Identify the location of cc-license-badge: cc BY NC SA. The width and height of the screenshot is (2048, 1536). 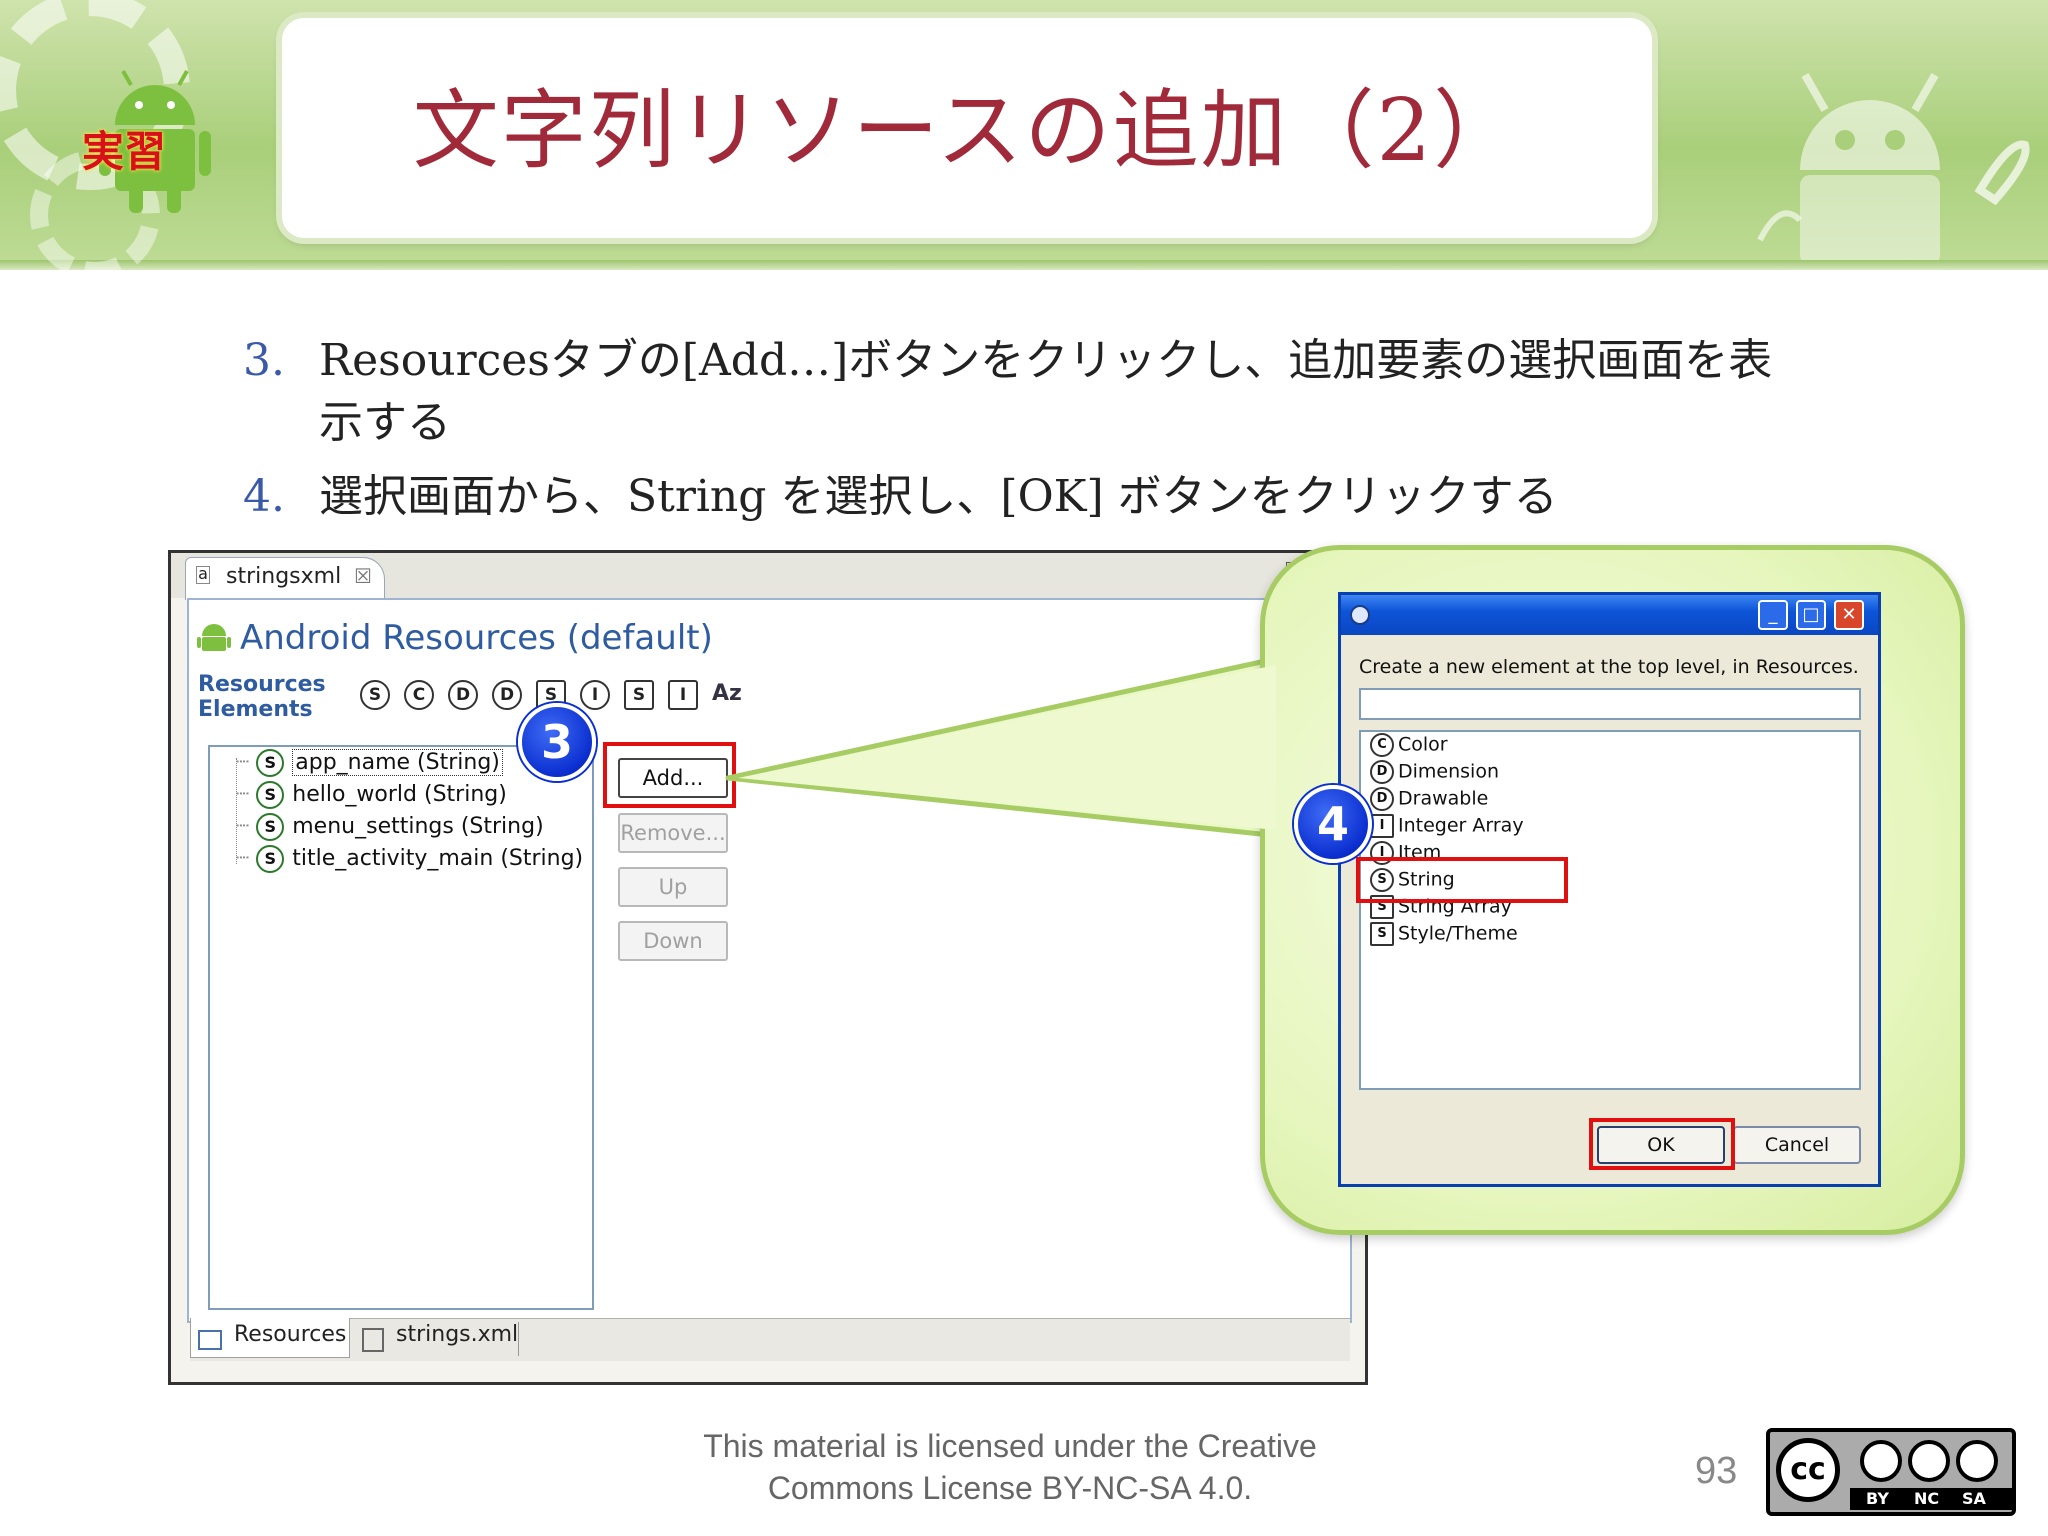
(1891, 1472).